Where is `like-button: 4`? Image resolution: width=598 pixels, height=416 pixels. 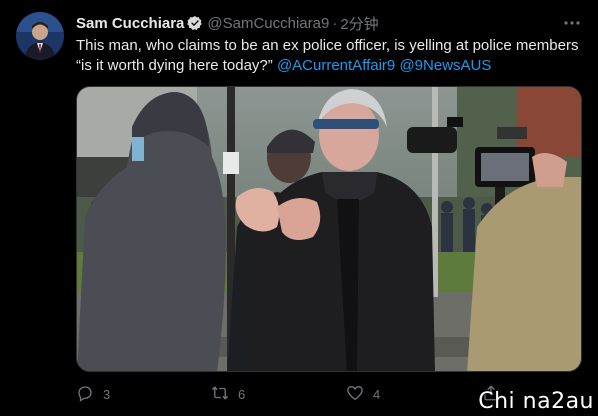
like-button: 4 is located at coordinates (363, 394).